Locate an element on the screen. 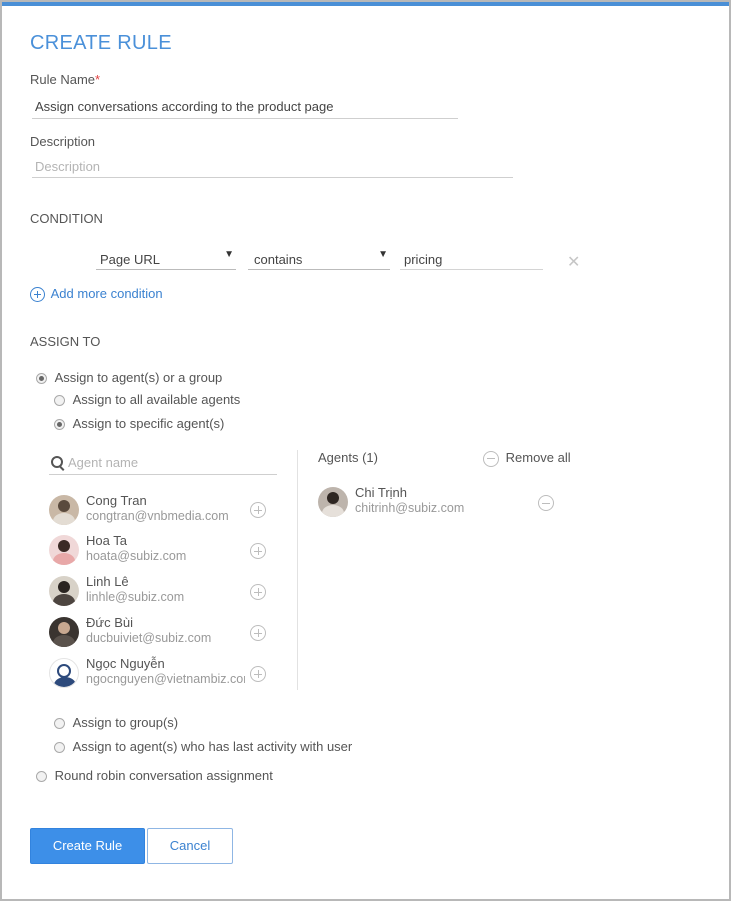  condition-value-input: pricing is located at coordinates (471, 260).